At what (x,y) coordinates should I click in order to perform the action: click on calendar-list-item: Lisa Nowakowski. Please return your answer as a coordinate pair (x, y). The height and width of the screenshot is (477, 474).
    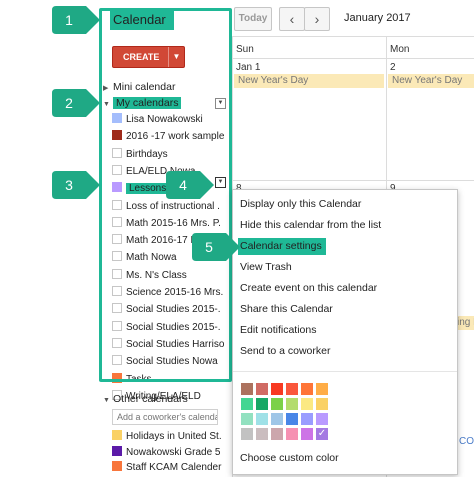
    Looking at the image, I should click on (168, 120).